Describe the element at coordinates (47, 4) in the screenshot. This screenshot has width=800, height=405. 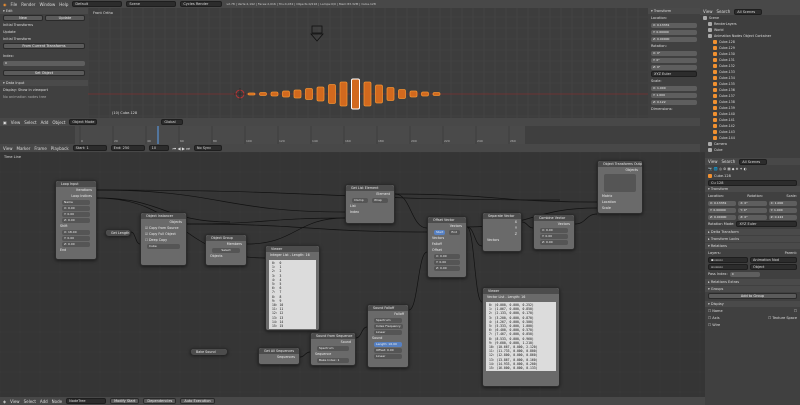
I see `menu-window: Window` at that location.